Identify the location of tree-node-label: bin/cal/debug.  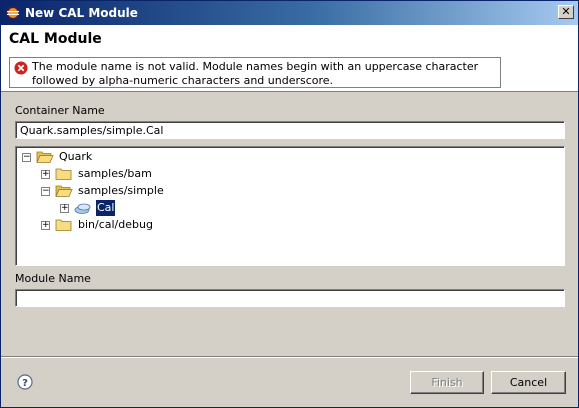
(115, 224).